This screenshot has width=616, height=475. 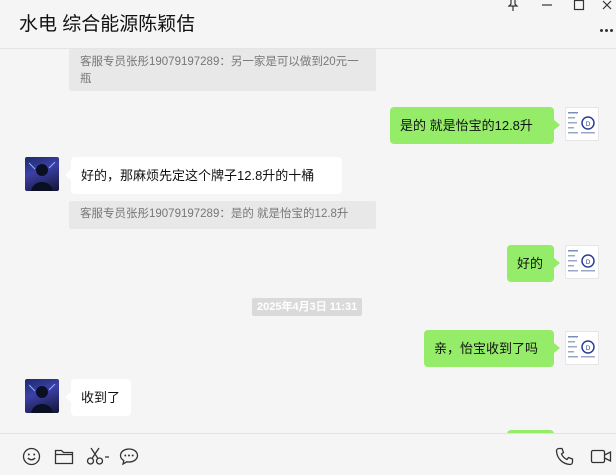 What do you see at coordinates (98, 397) in the screenshot?
I see `incoming-message: 收到了` at bounding box center [98, 397].